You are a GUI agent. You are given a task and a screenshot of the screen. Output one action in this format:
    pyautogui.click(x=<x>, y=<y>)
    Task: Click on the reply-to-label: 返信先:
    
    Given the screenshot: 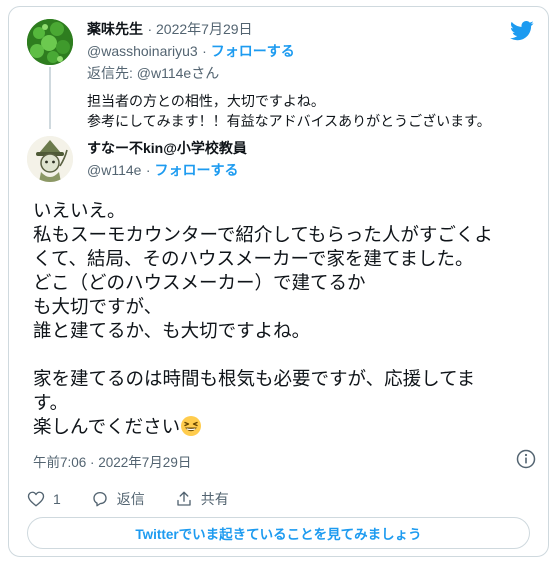 What is the action you would take?
    pyautogui.click(x=112, y=73)
    